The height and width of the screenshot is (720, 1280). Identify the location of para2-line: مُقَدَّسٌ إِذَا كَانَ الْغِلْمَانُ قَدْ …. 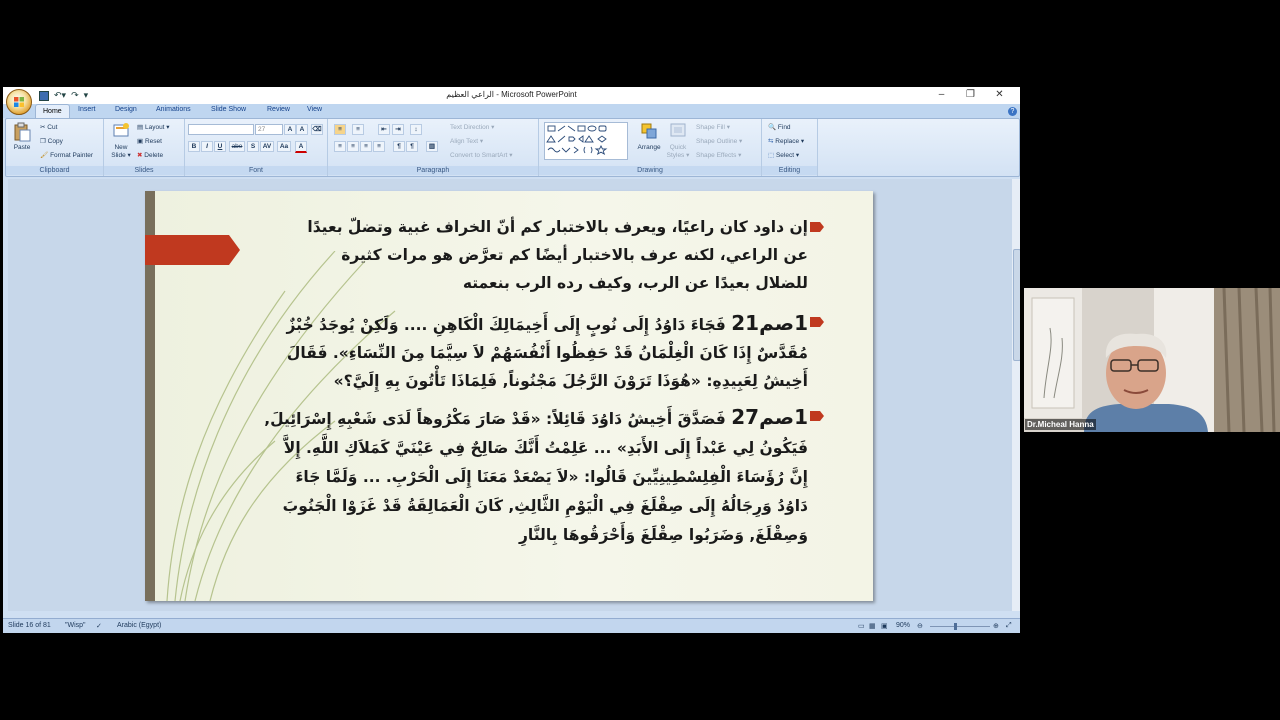
(547, 353).